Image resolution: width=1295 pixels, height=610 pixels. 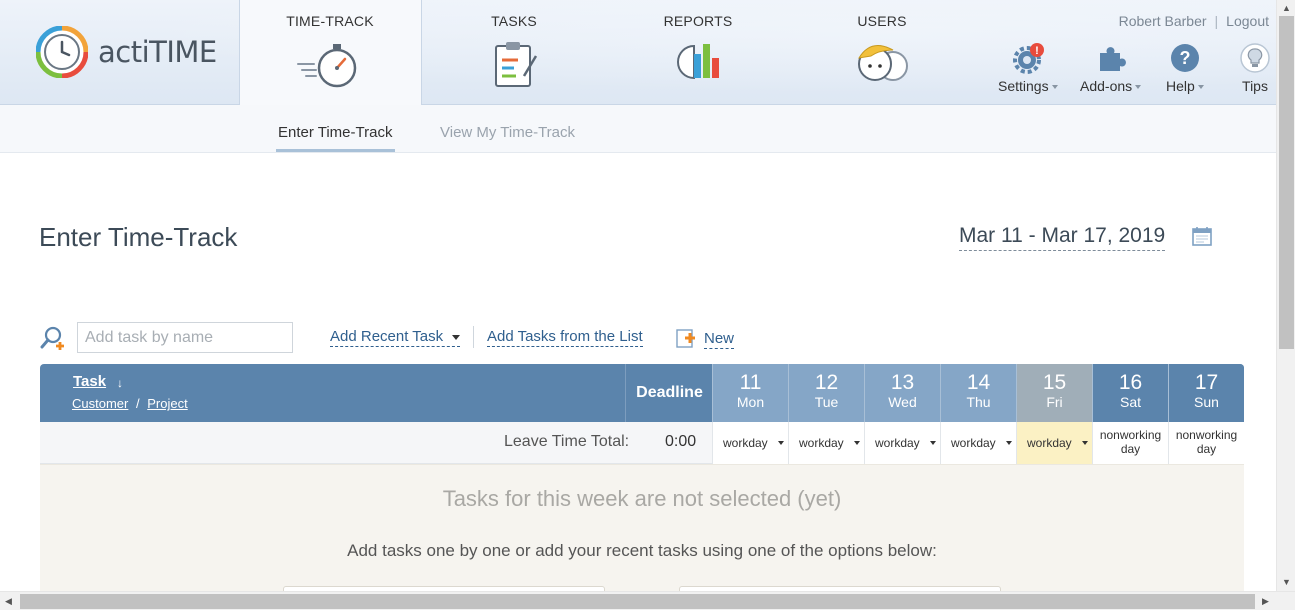 What do you see at coordinates (52, 338) in the screenshot?
I see `search-add-icon` at bounding box center [52, 338].